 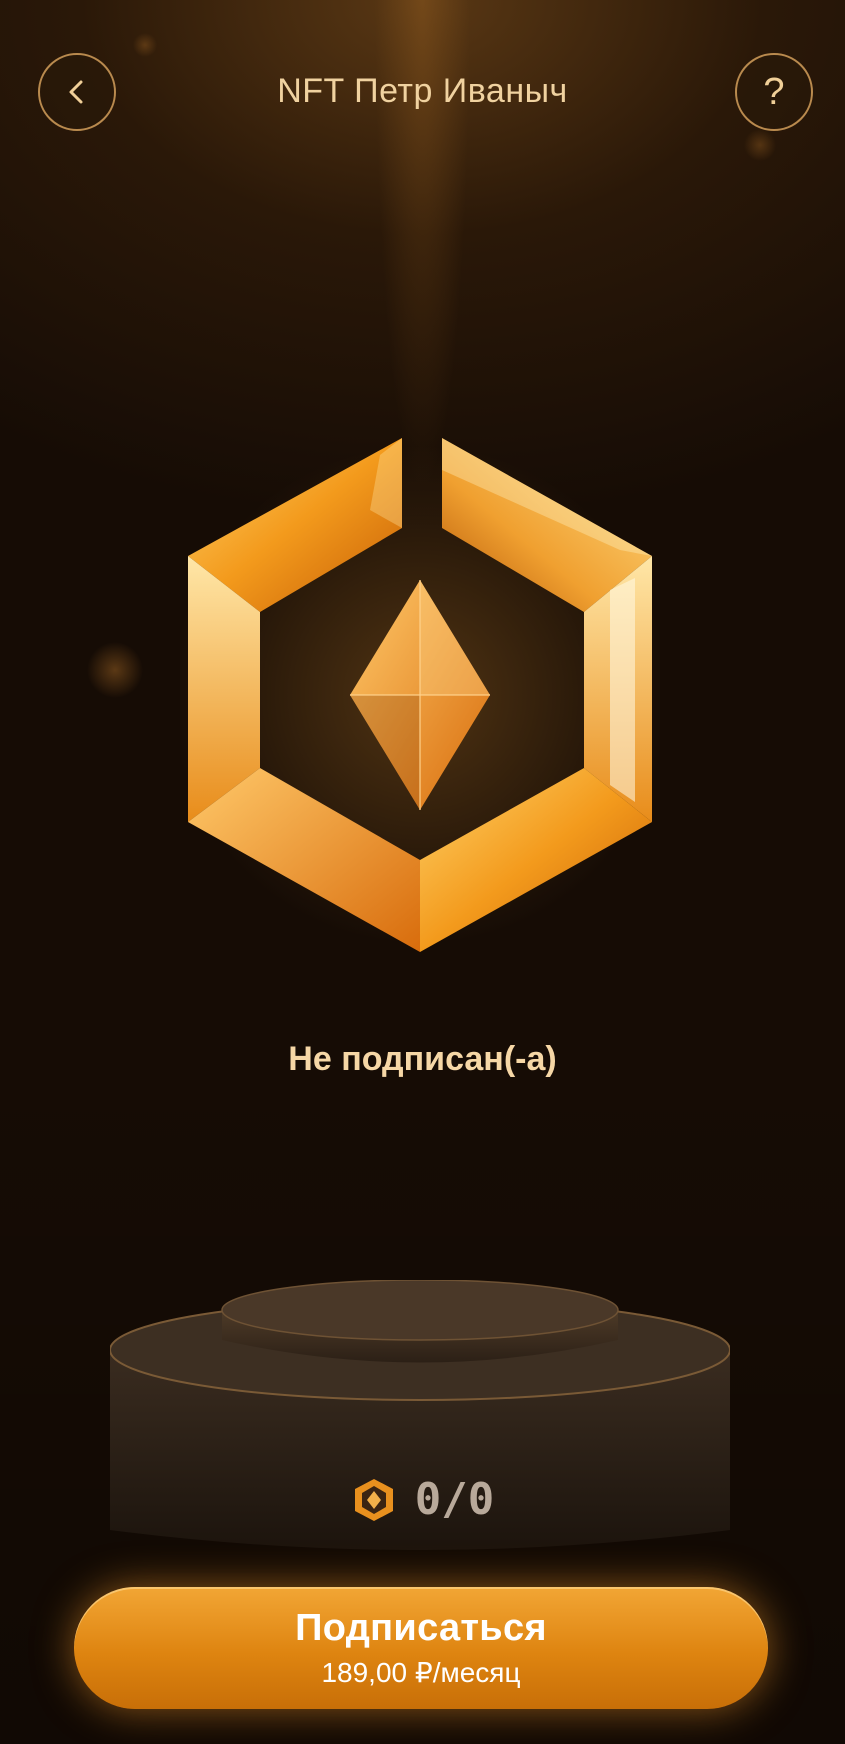 What do you see at coordinates (422, 91) in the screenshot?
I see `page-title: NFT Петр Иваныч` at bounding box center [422, 91].